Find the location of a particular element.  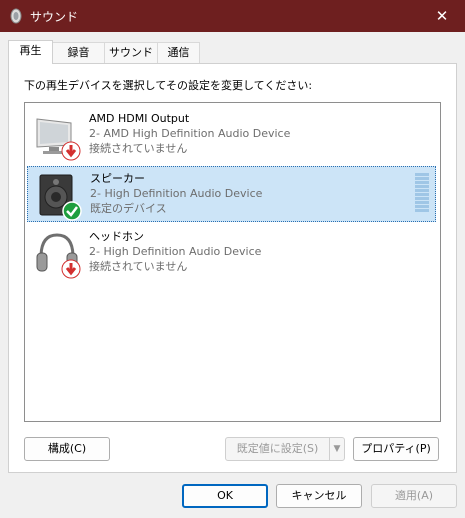

instruction-text: 下の再生デバイスを選択してその設定を変更してください: is located at coordinates (168, 85).